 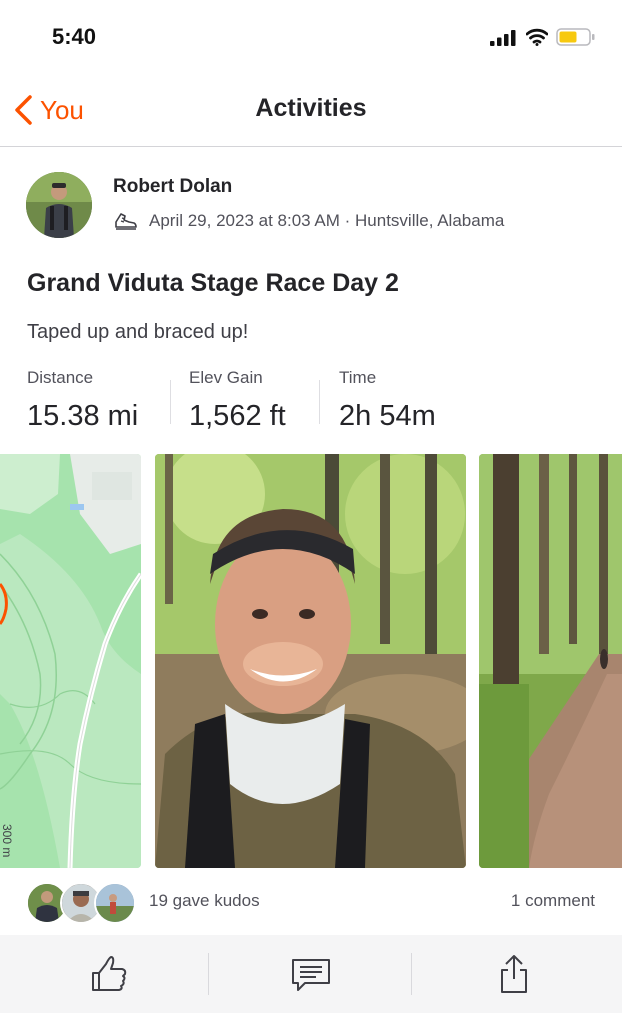 I want to click on thumbs-up-icon, so click(x=109, y=973).